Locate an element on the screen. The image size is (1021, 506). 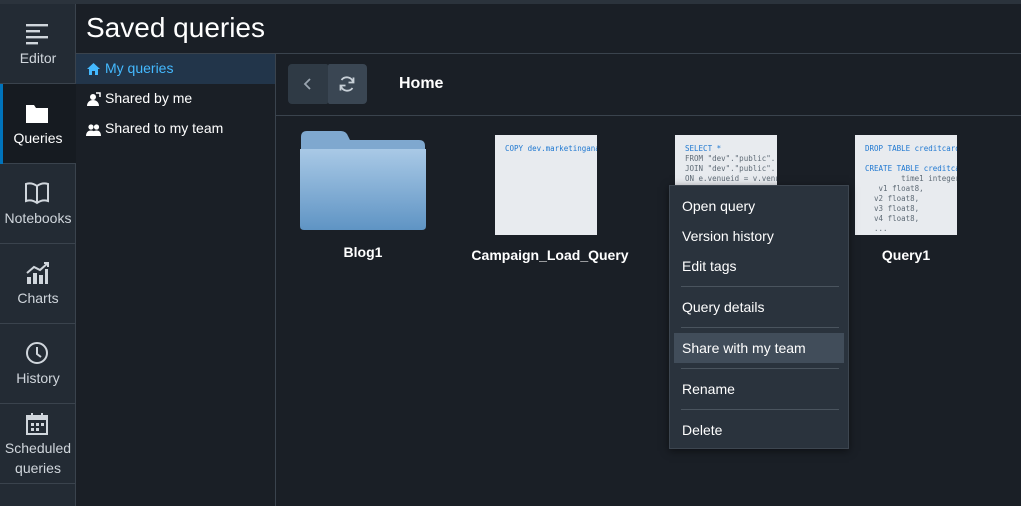
tile-label: Blog1 is located at coordinates (363, 252).